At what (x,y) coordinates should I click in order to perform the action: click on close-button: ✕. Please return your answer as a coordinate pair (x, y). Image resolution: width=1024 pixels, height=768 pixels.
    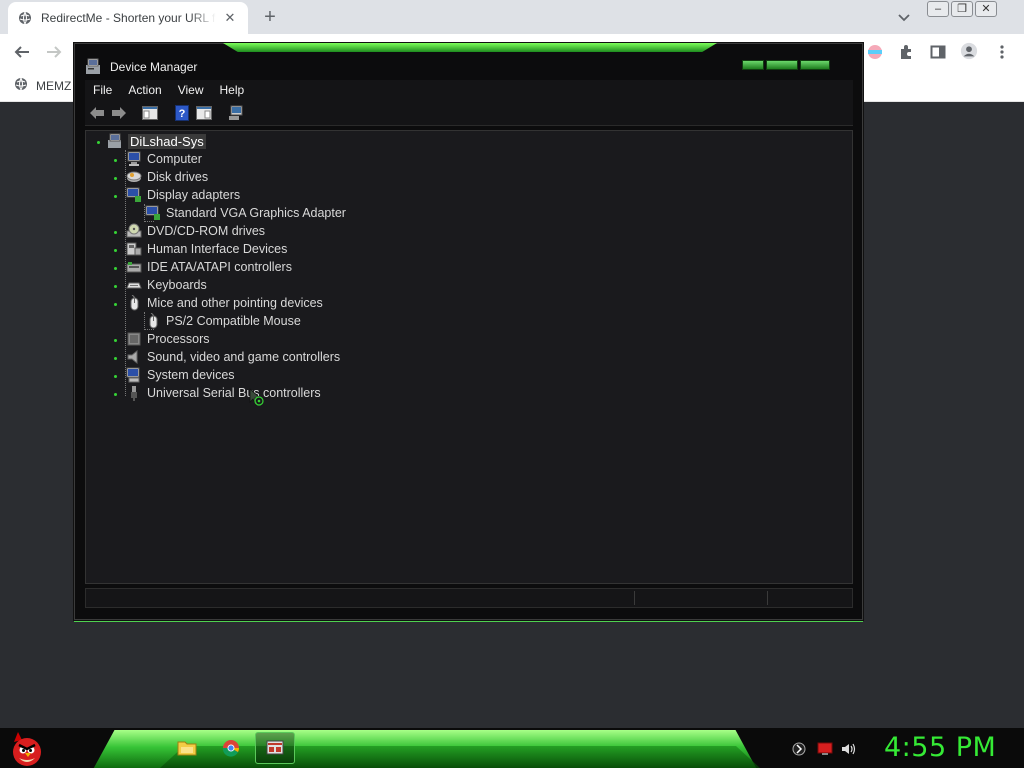
    Looking at the image, I should click on (986, 9).